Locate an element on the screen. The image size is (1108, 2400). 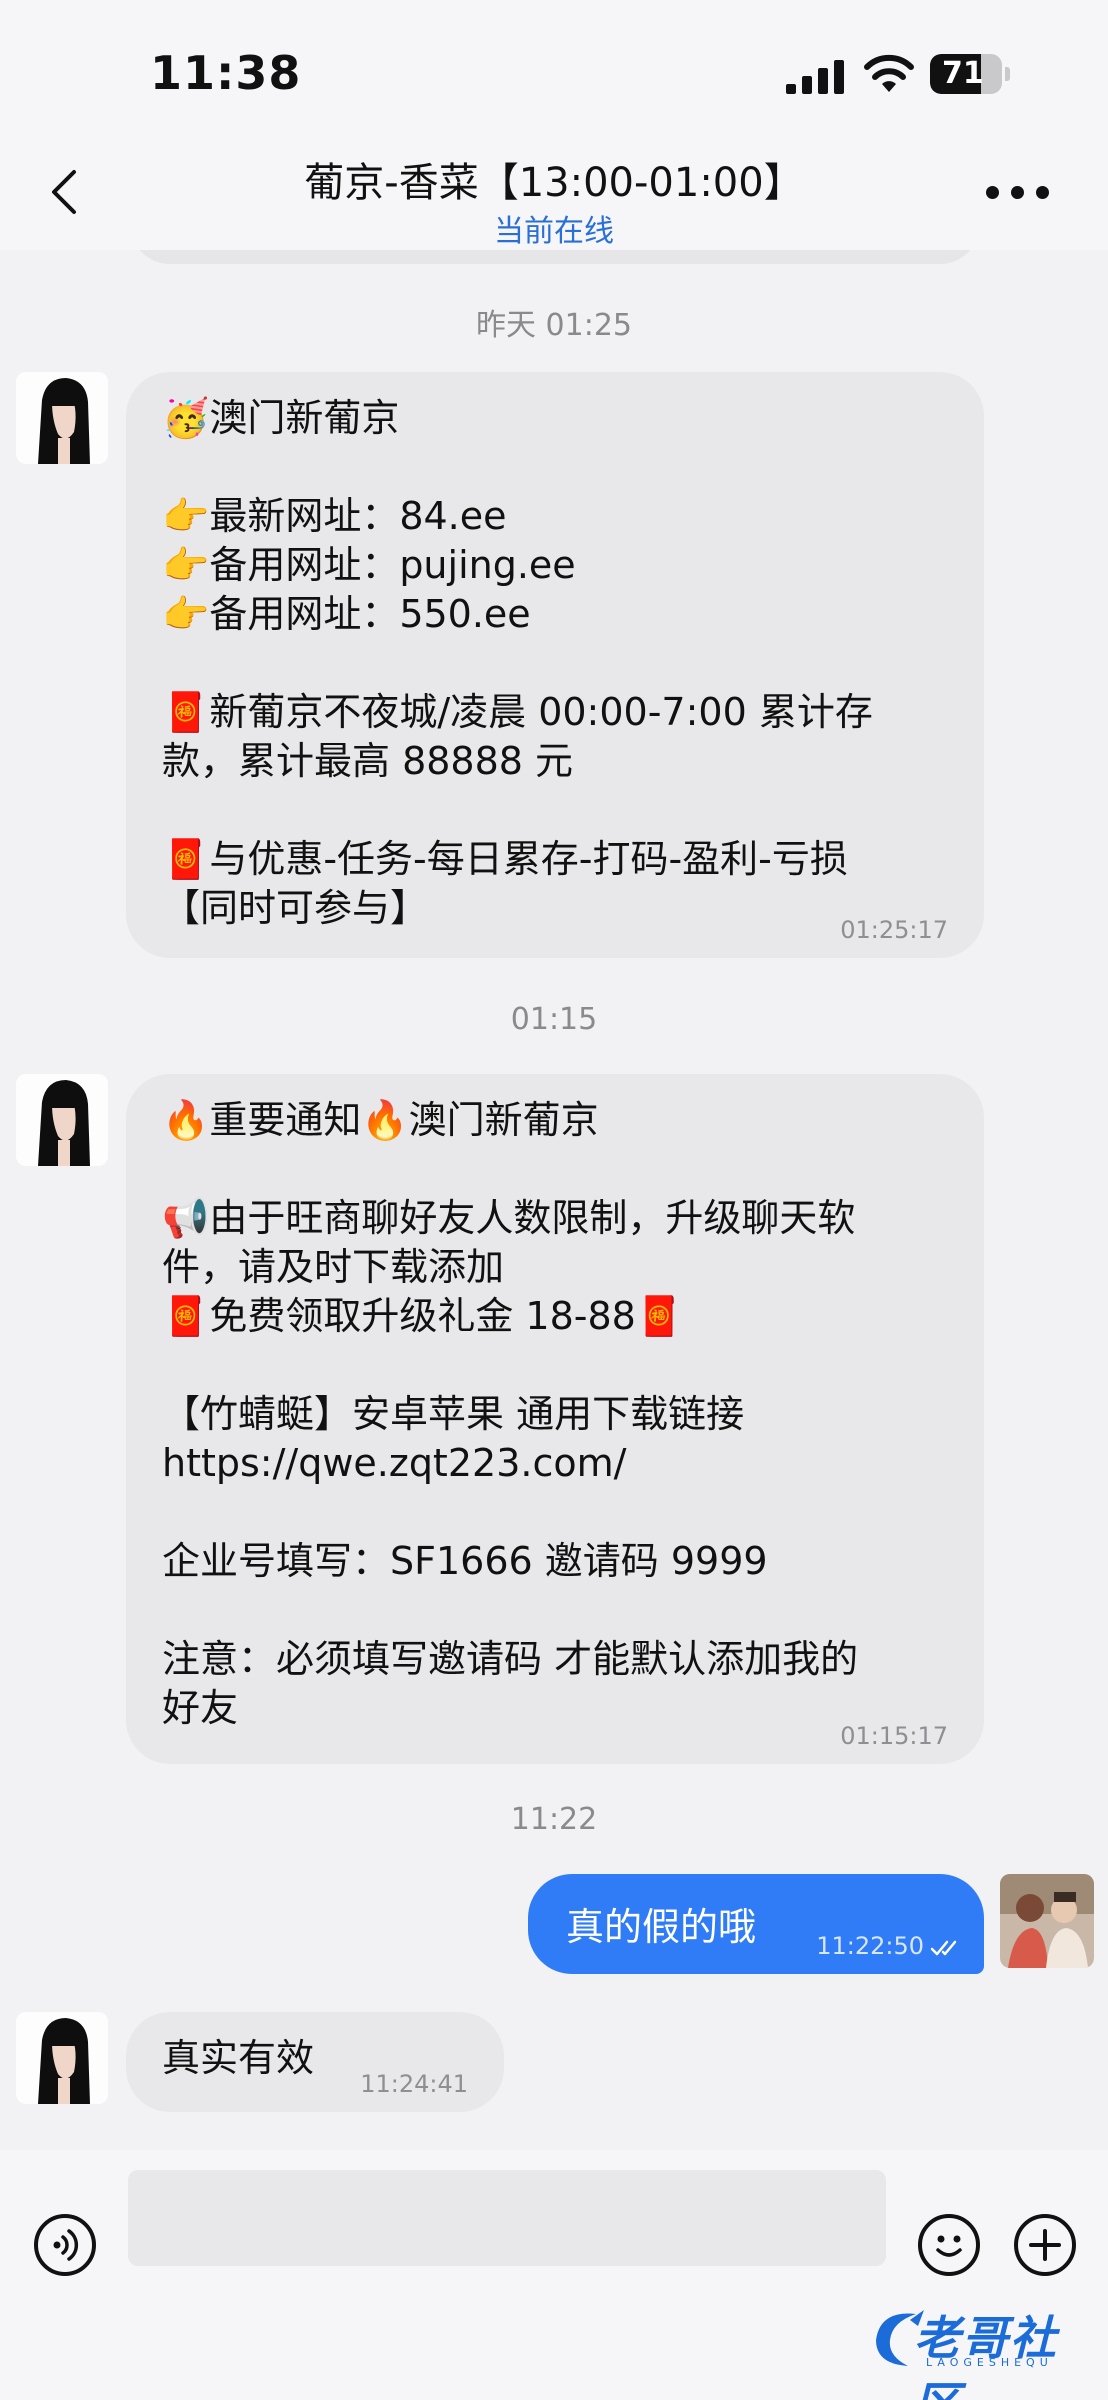
emoji-button is located at coordinates (949, 2245).